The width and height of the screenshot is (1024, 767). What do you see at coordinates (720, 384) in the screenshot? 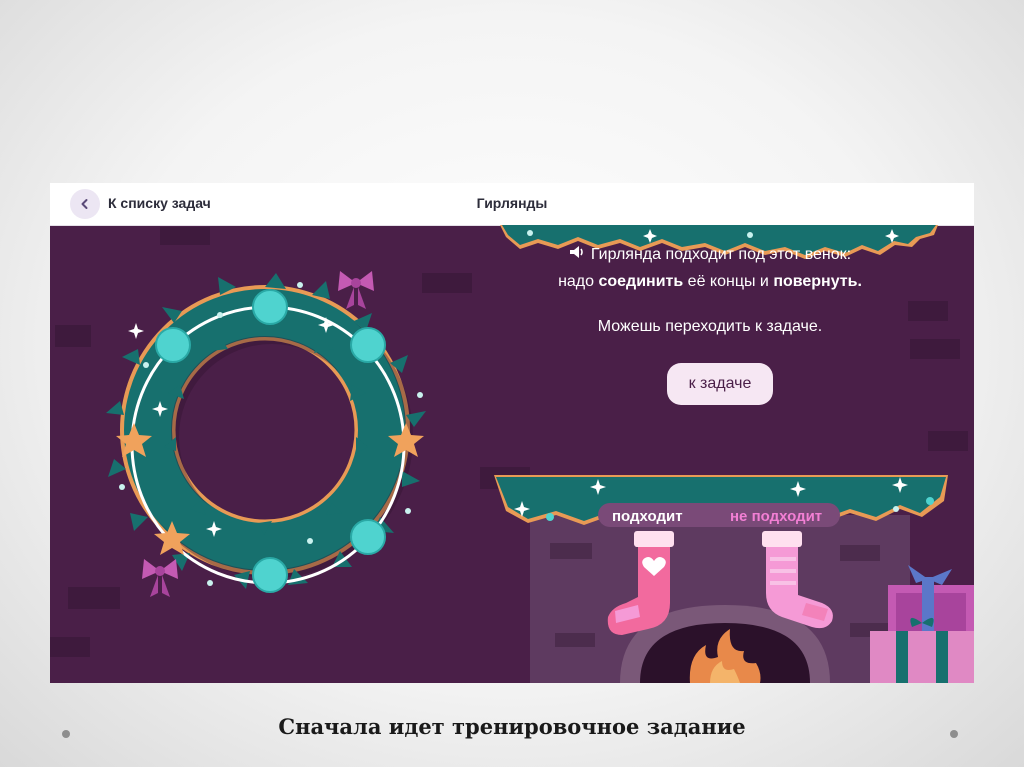
I see `go-to-task-button: к задаче` at bounding box center [720, 384].